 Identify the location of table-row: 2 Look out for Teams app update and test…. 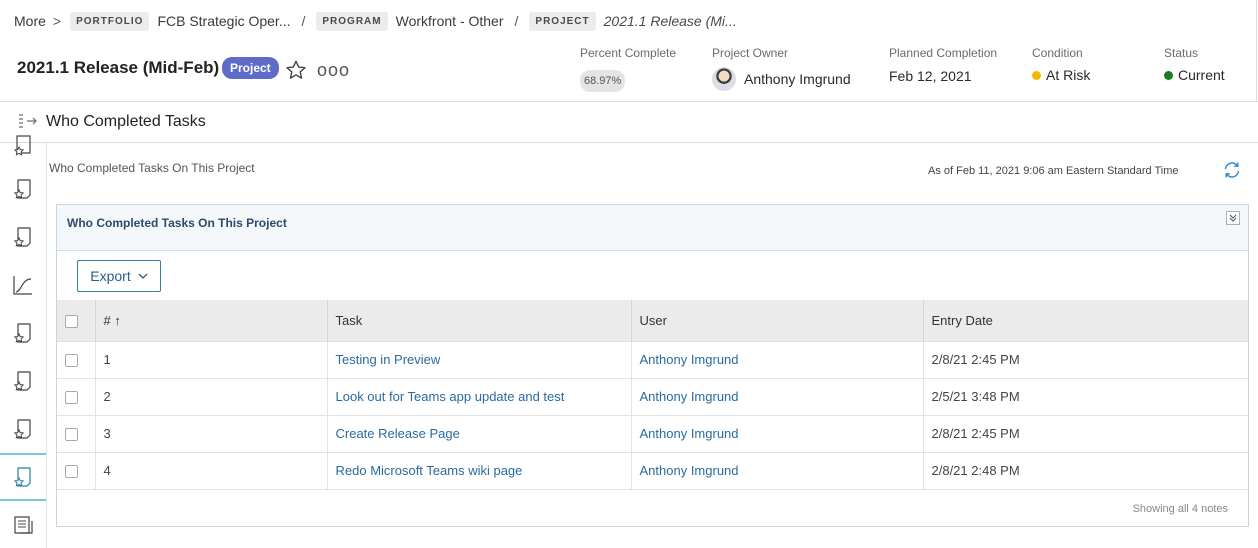
(652, 396).